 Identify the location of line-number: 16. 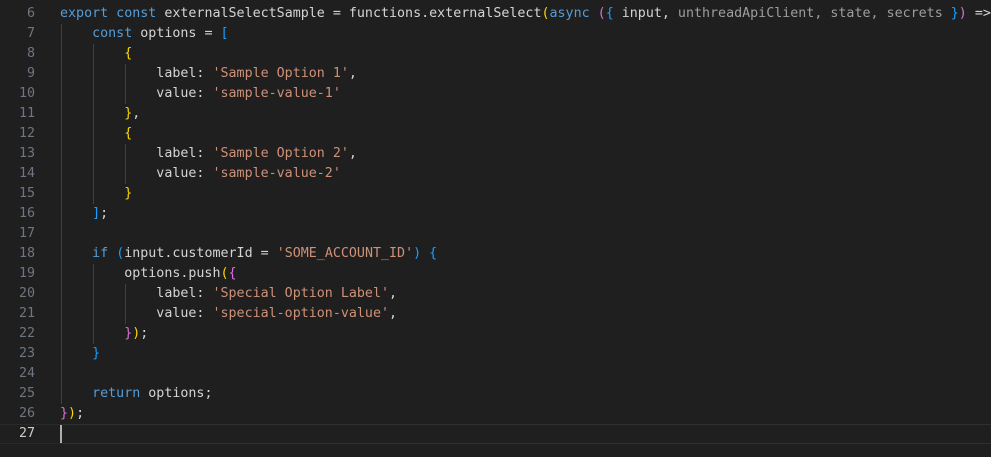
(26, 213).